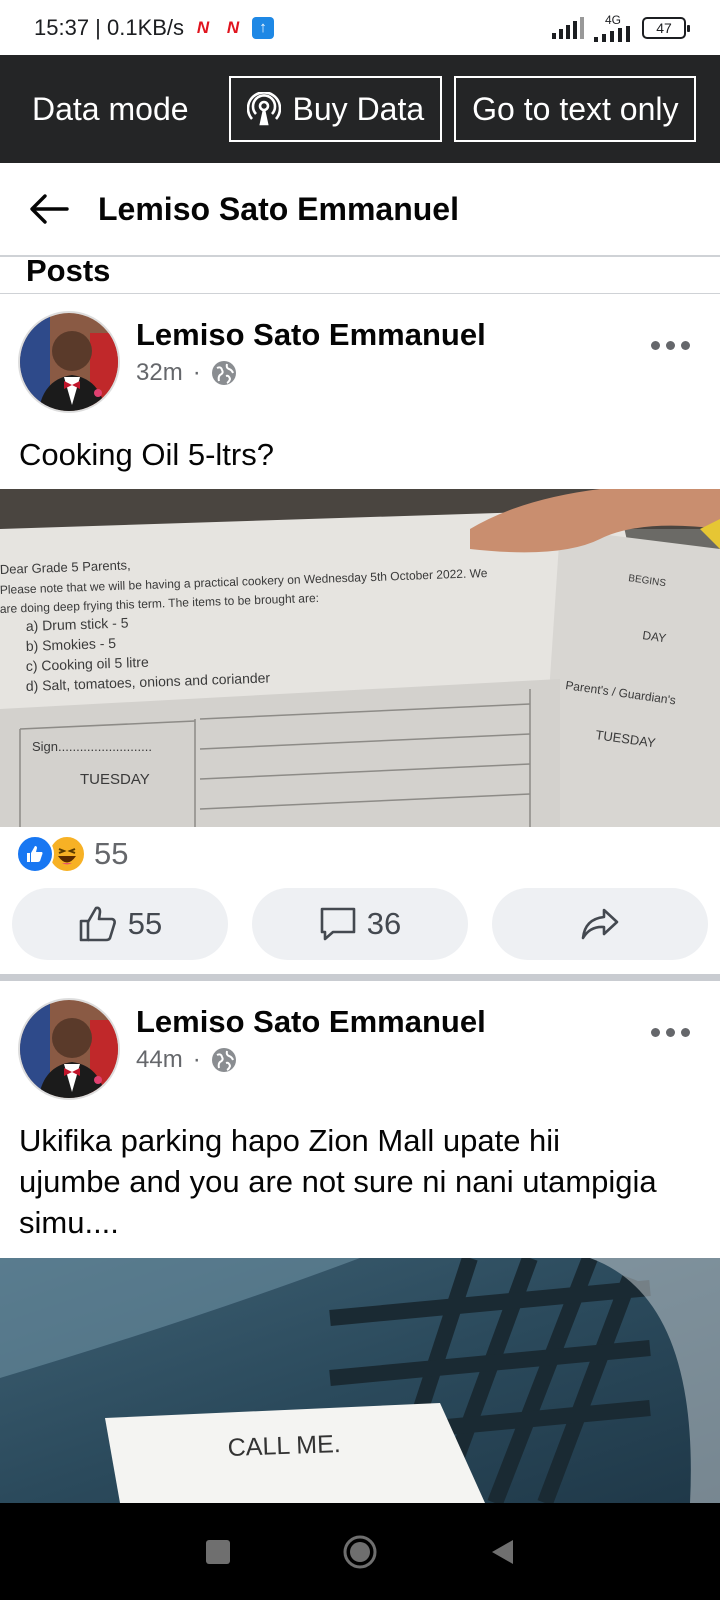 The width and height of the screenshot is (720, 1600). I want to click on comment-button: 36, so click(360, 924).